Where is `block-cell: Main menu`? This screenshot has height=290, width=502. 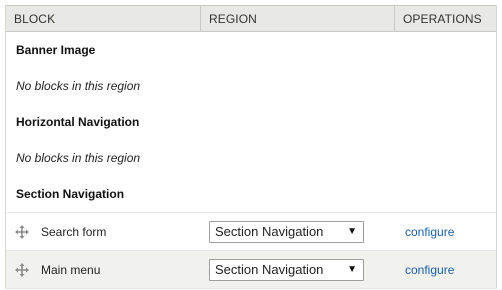
block-cell: Main menu is located at coordinates (103, 269).